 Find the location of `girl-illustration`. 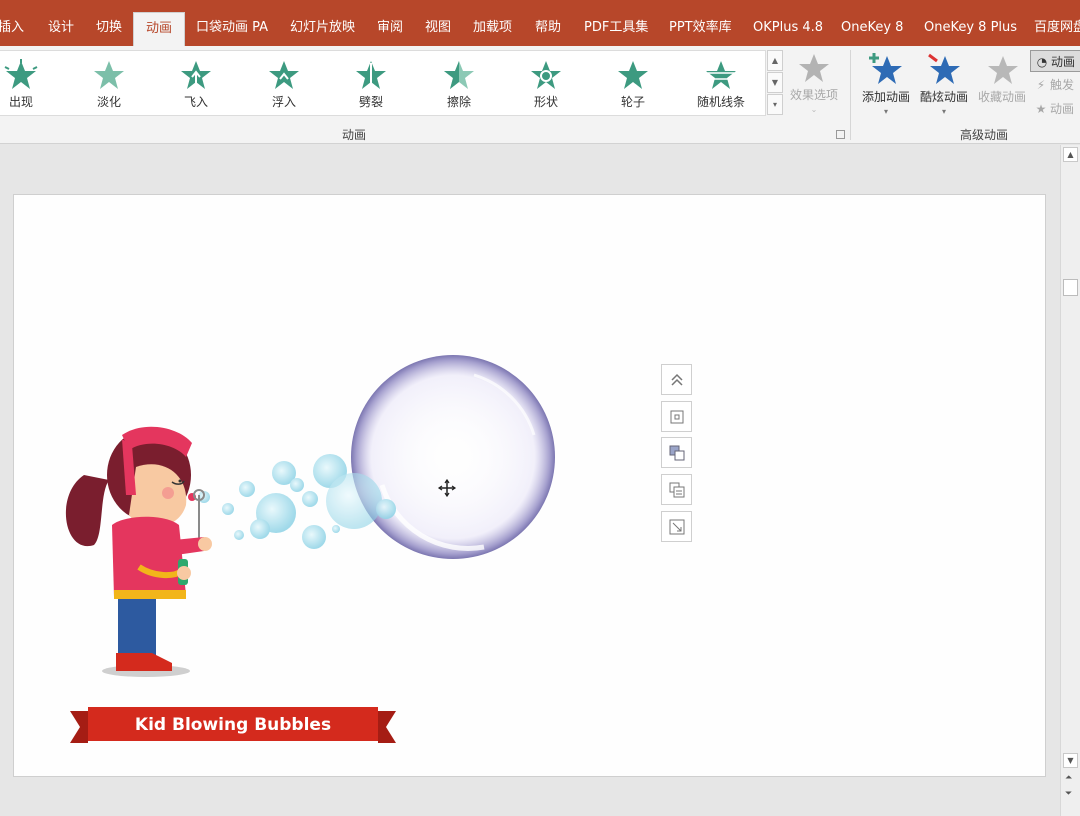

girl-illustration is located at coordinates (138, 551).